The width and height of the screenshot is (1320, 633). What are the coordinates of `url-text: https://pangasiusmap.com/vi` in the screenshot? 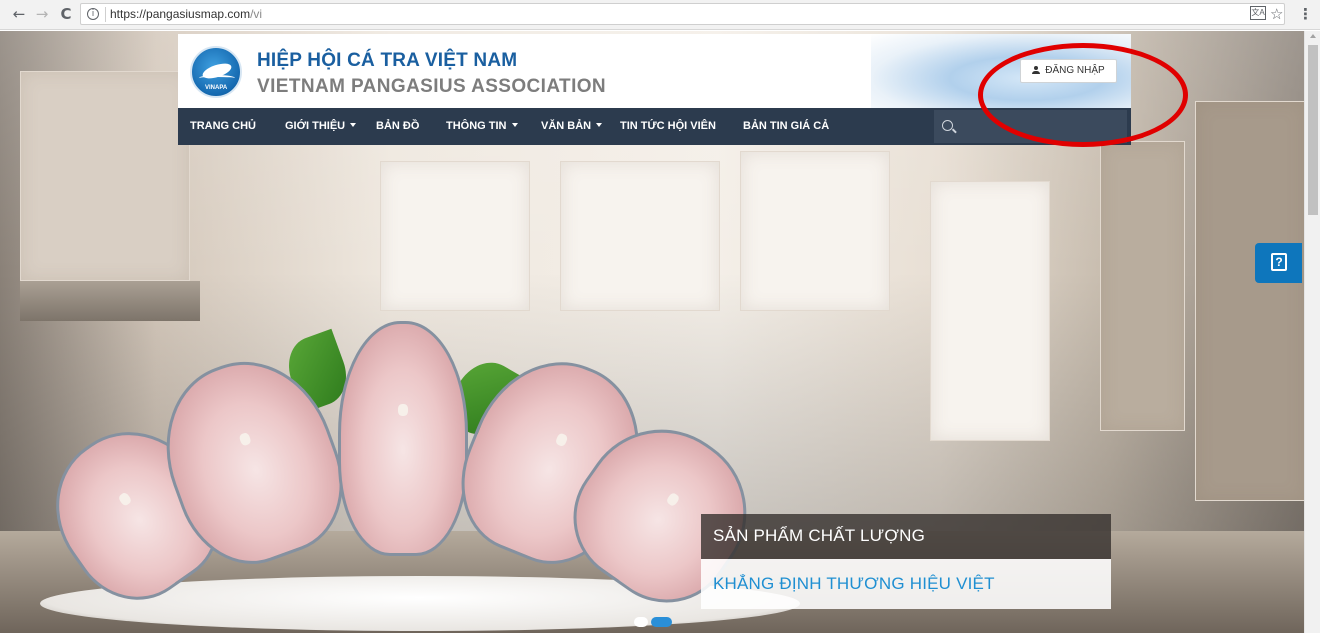 It's located at (186, 14).